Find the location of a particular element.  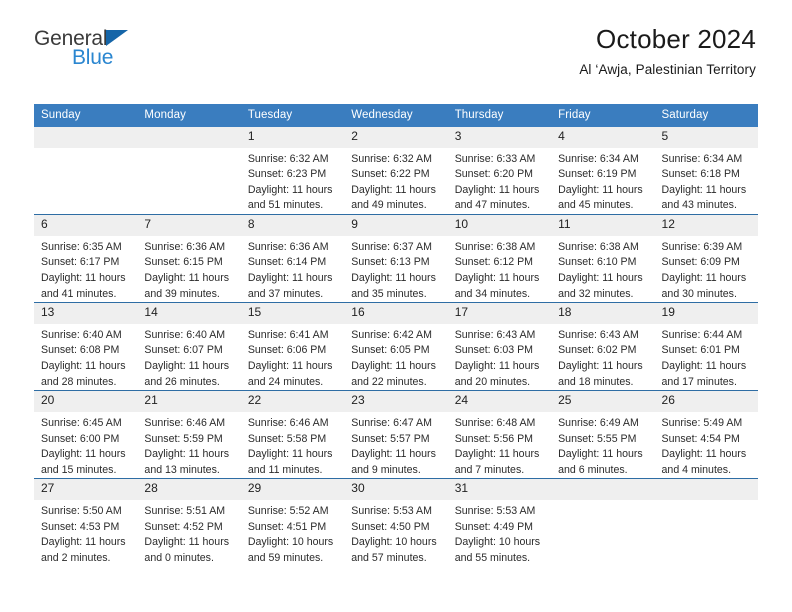

general-blue-logo: General Blue is located at coordinates (81, 47).